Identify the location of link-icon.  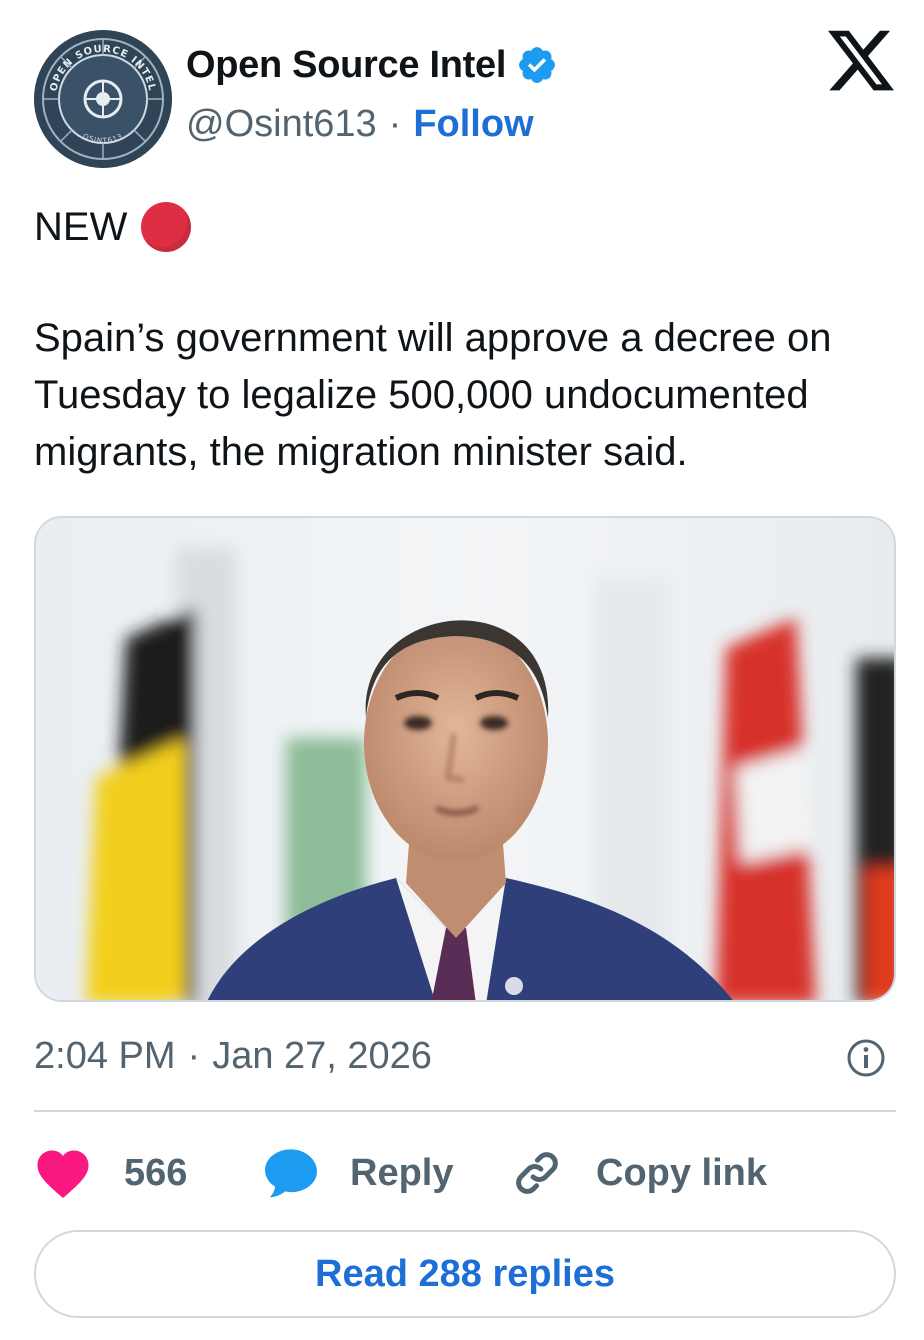
(537, 1173).